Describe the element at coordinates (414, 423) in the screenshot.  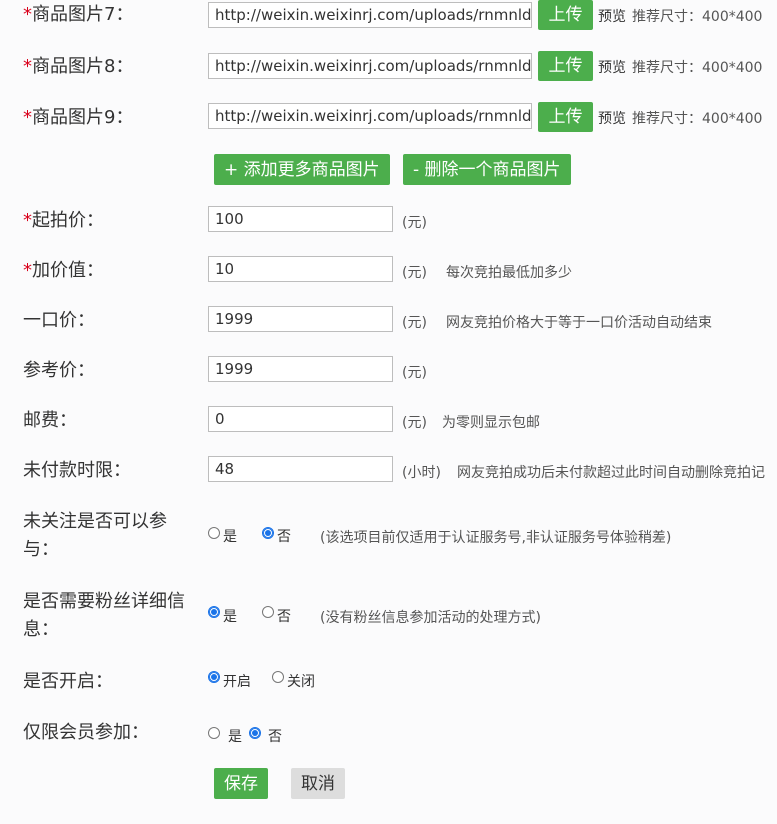
I see `shipping-unit: (元)` at that location.